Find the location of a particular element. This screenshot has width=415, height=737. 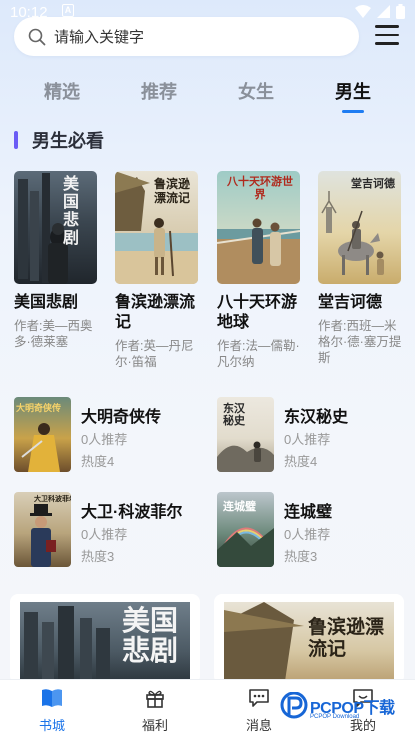

cover-title: 鲁滨逊漂流记 is located at coordinates (172, 191).